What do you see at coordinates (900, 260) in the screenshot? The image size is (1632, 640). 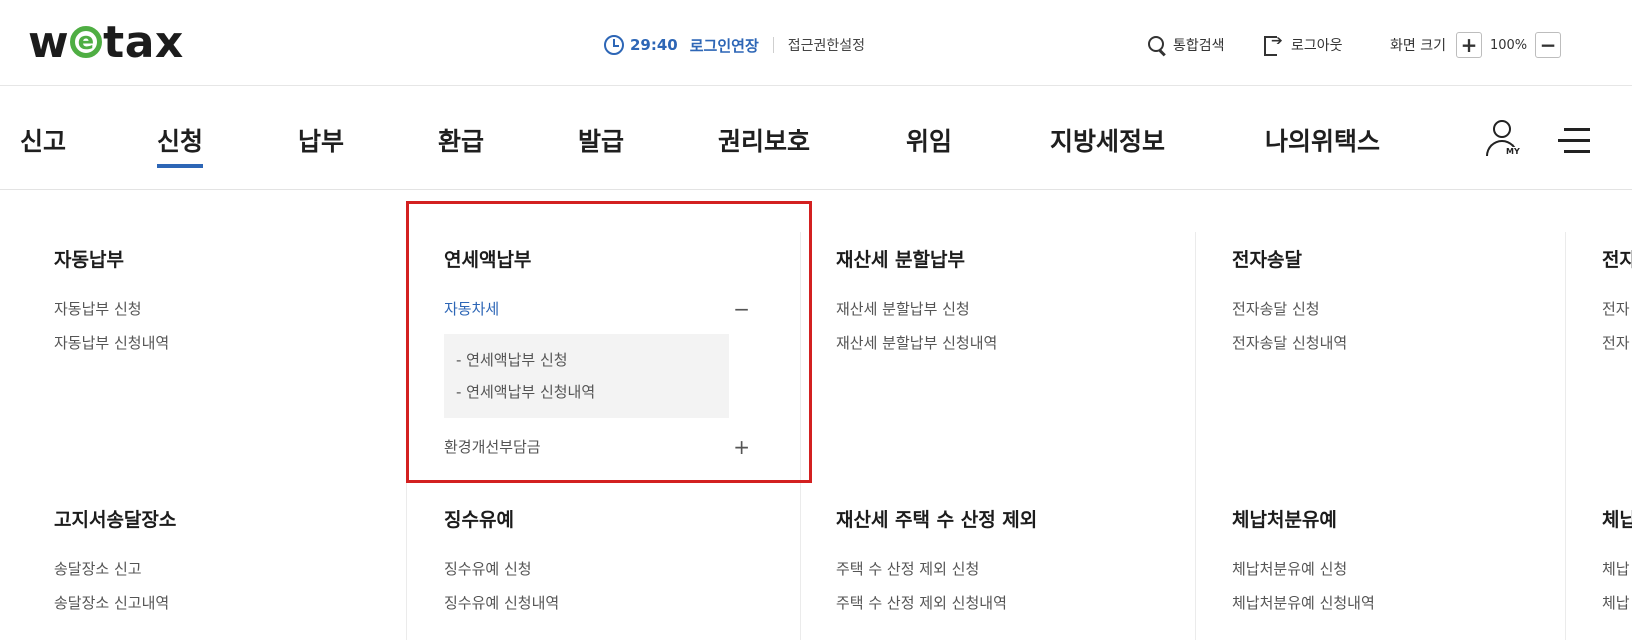 I see `group-title: 재산세 분할납부` at bounding box center [900, 260].